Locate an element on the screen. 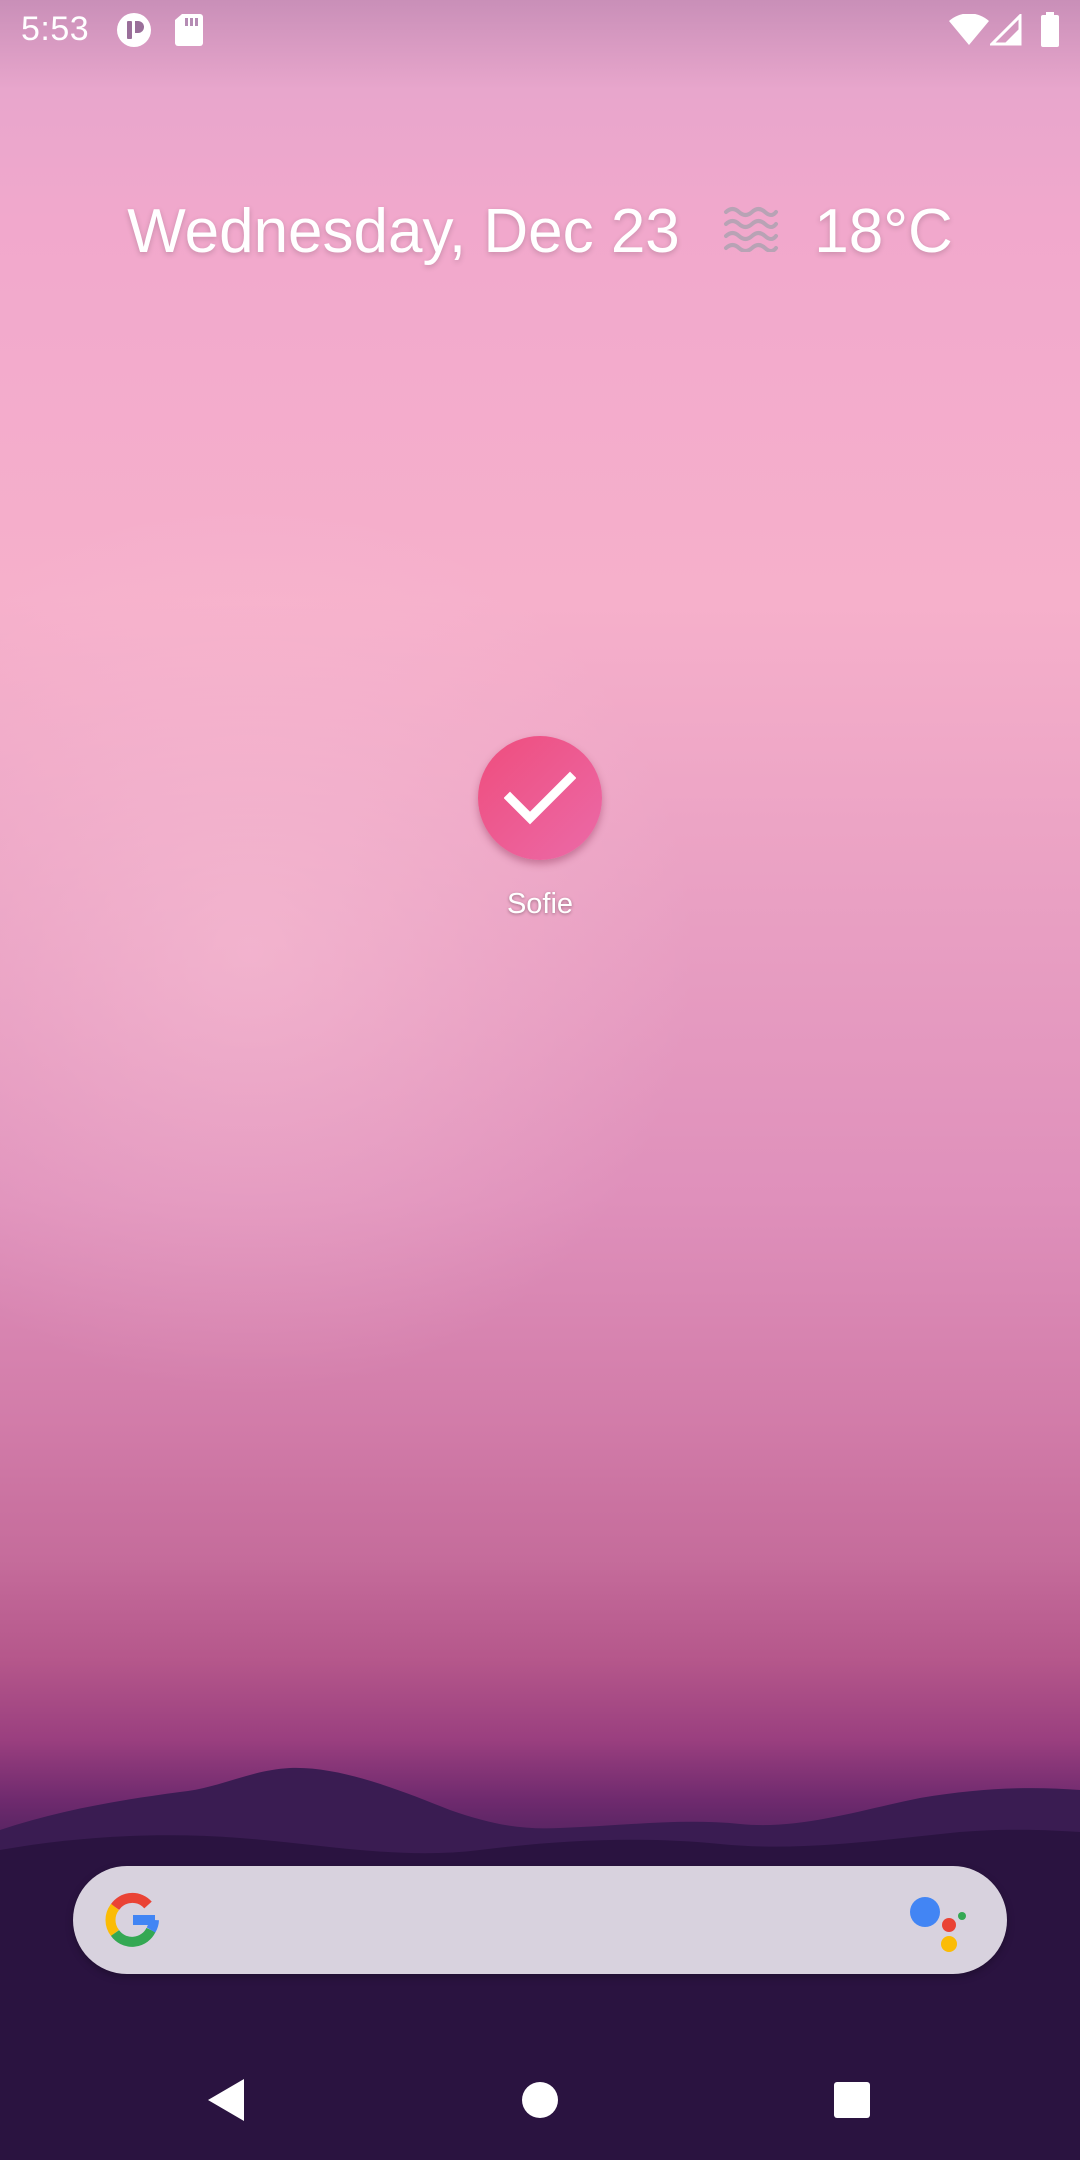 The image size is (1080, 2160). status-bar: 5:53 is located at coordinates (540, 31).